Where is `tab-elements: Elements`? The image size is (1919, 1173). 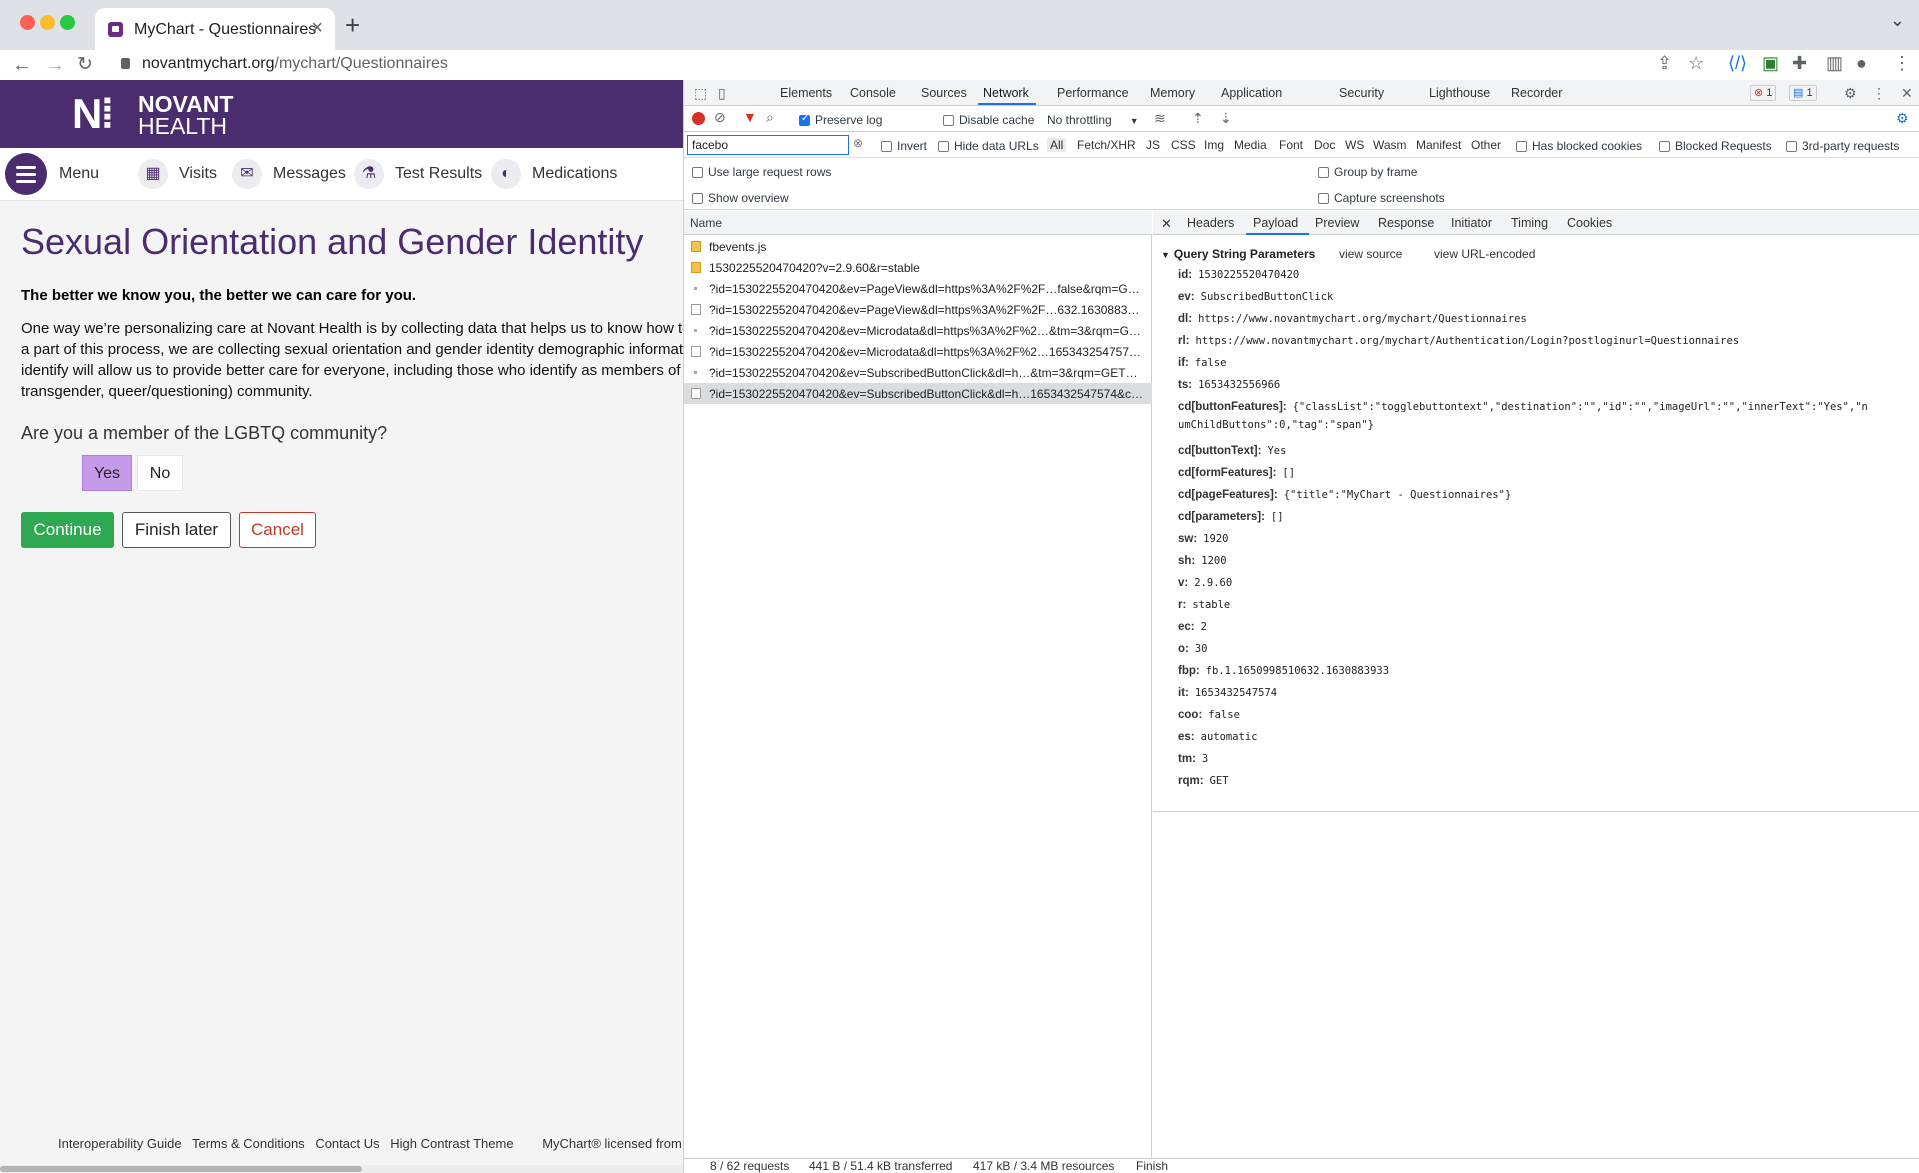 tab-elements: Elements is located at coordinates (806, 93).